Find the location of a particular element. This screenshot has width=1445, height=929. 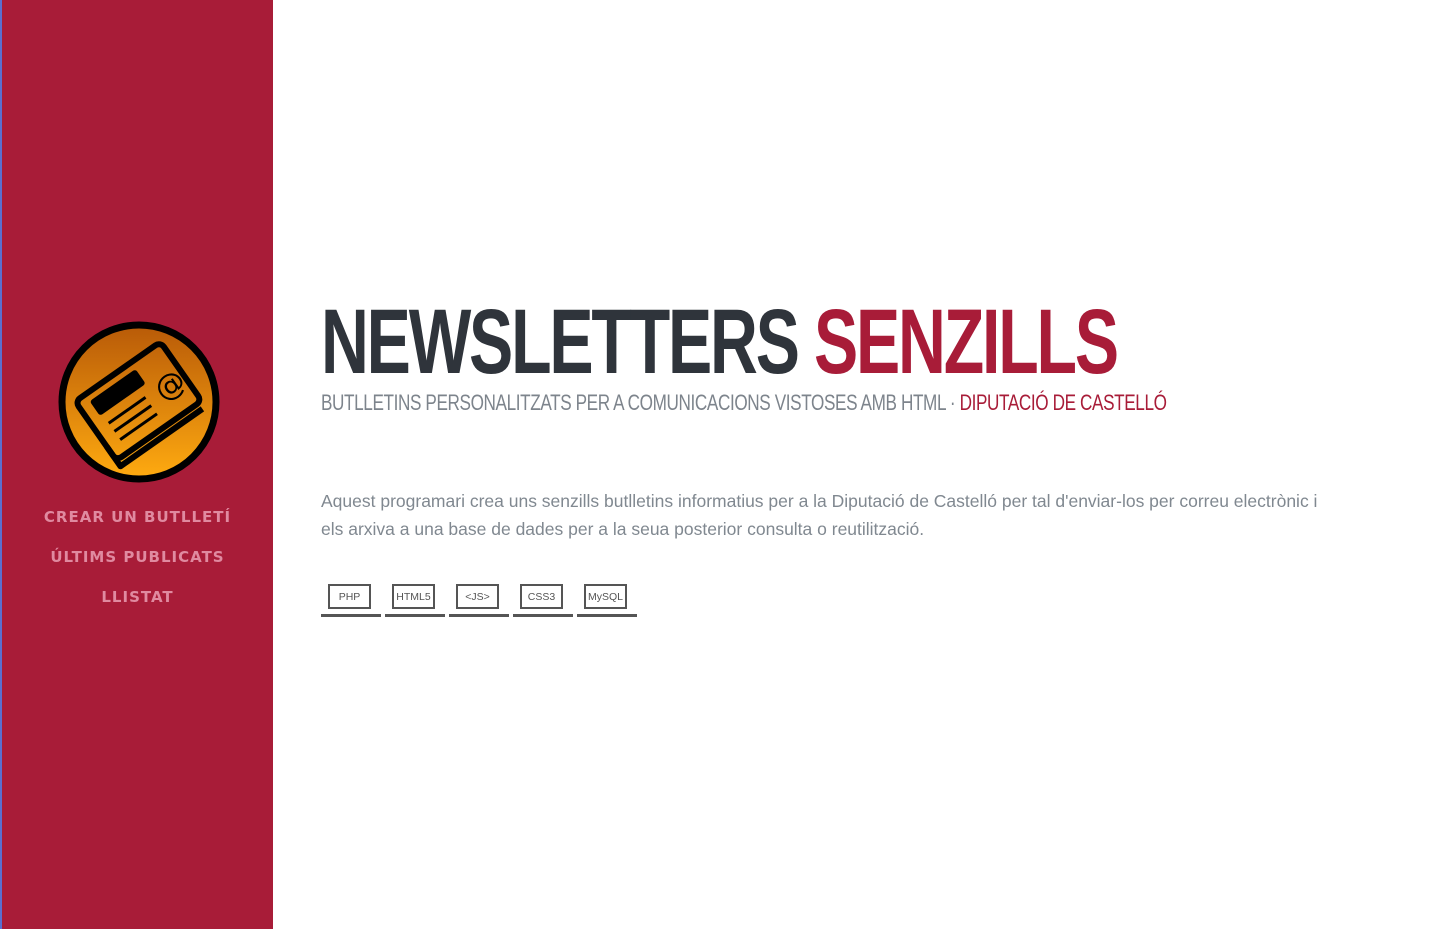

badge-mysql: MySQL is located at coordinates (607, 602).